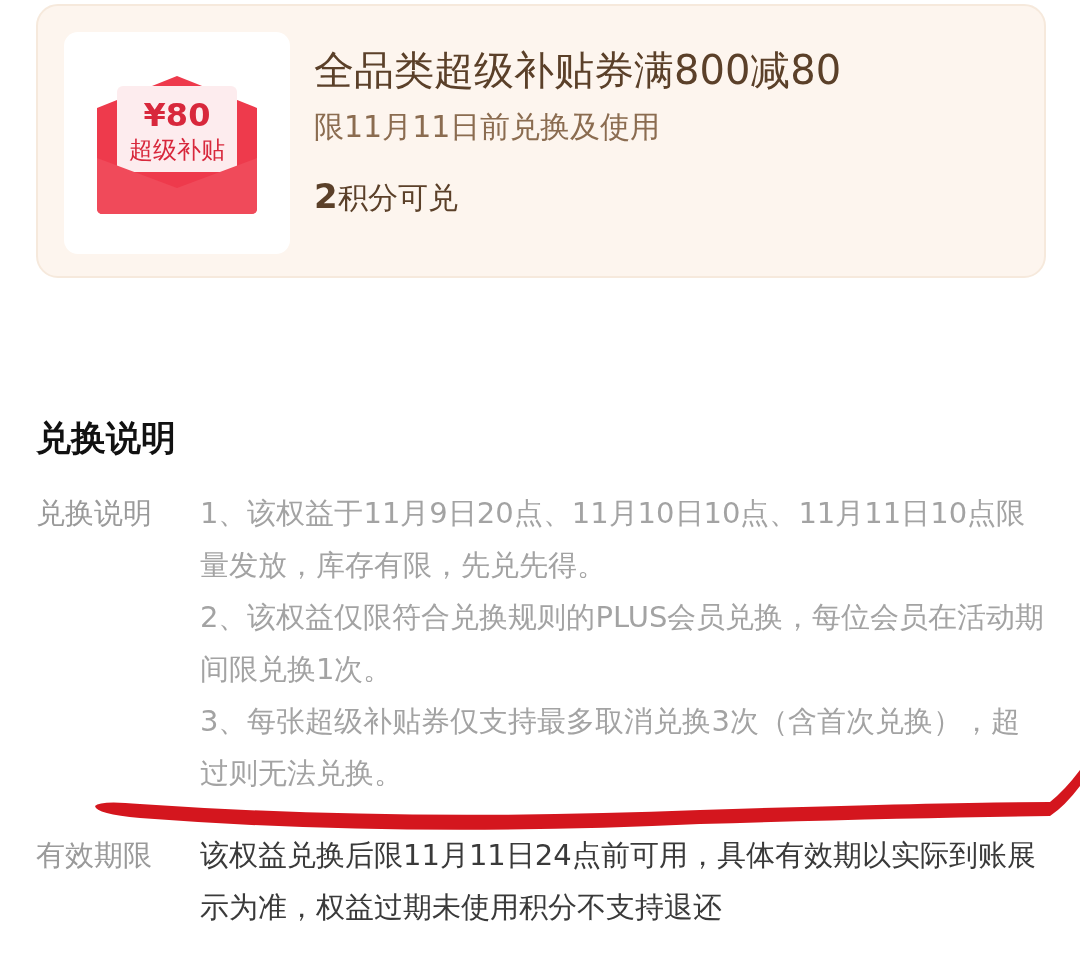 The image size is (1080, 960). I want to click on rule-text: 1、该权益于11月9日20点、11月10日10点、11月11日10点限量发放，库存有限，先兑先得。, so click(613, 539).